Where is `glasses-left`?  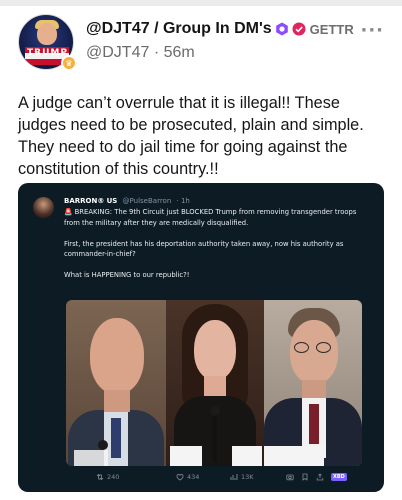 glasses-left is located at coordinates (301, 347).